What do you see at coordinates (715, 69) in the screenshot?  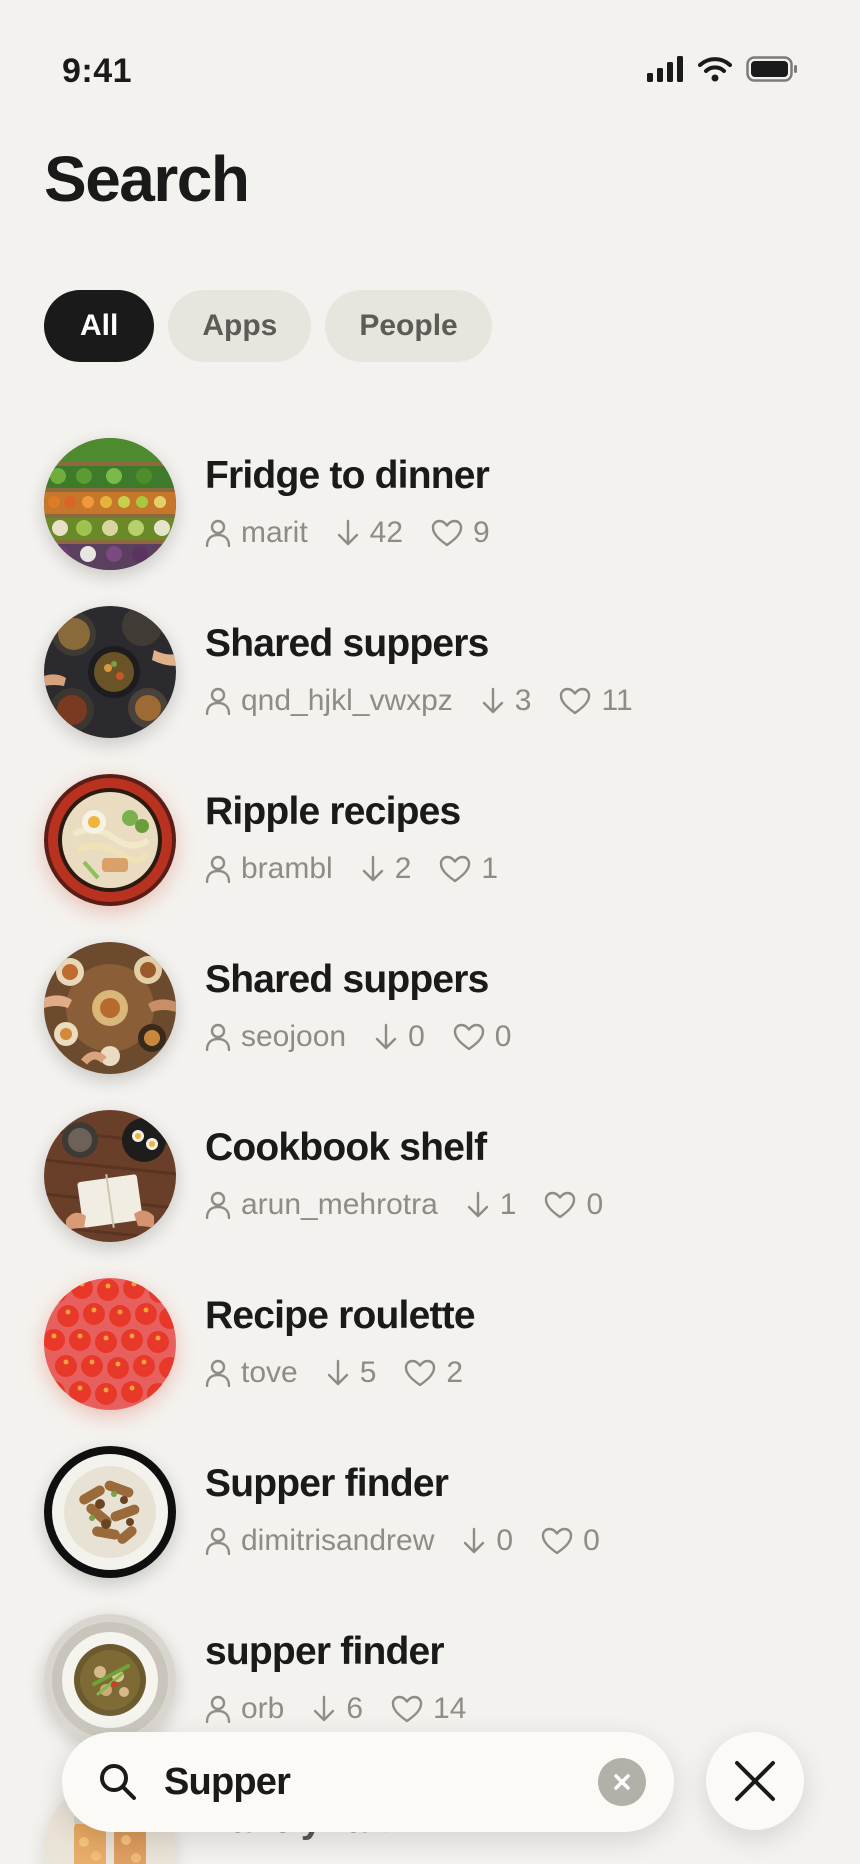 I see `wifi-icon` at bounding box center [715, 69].